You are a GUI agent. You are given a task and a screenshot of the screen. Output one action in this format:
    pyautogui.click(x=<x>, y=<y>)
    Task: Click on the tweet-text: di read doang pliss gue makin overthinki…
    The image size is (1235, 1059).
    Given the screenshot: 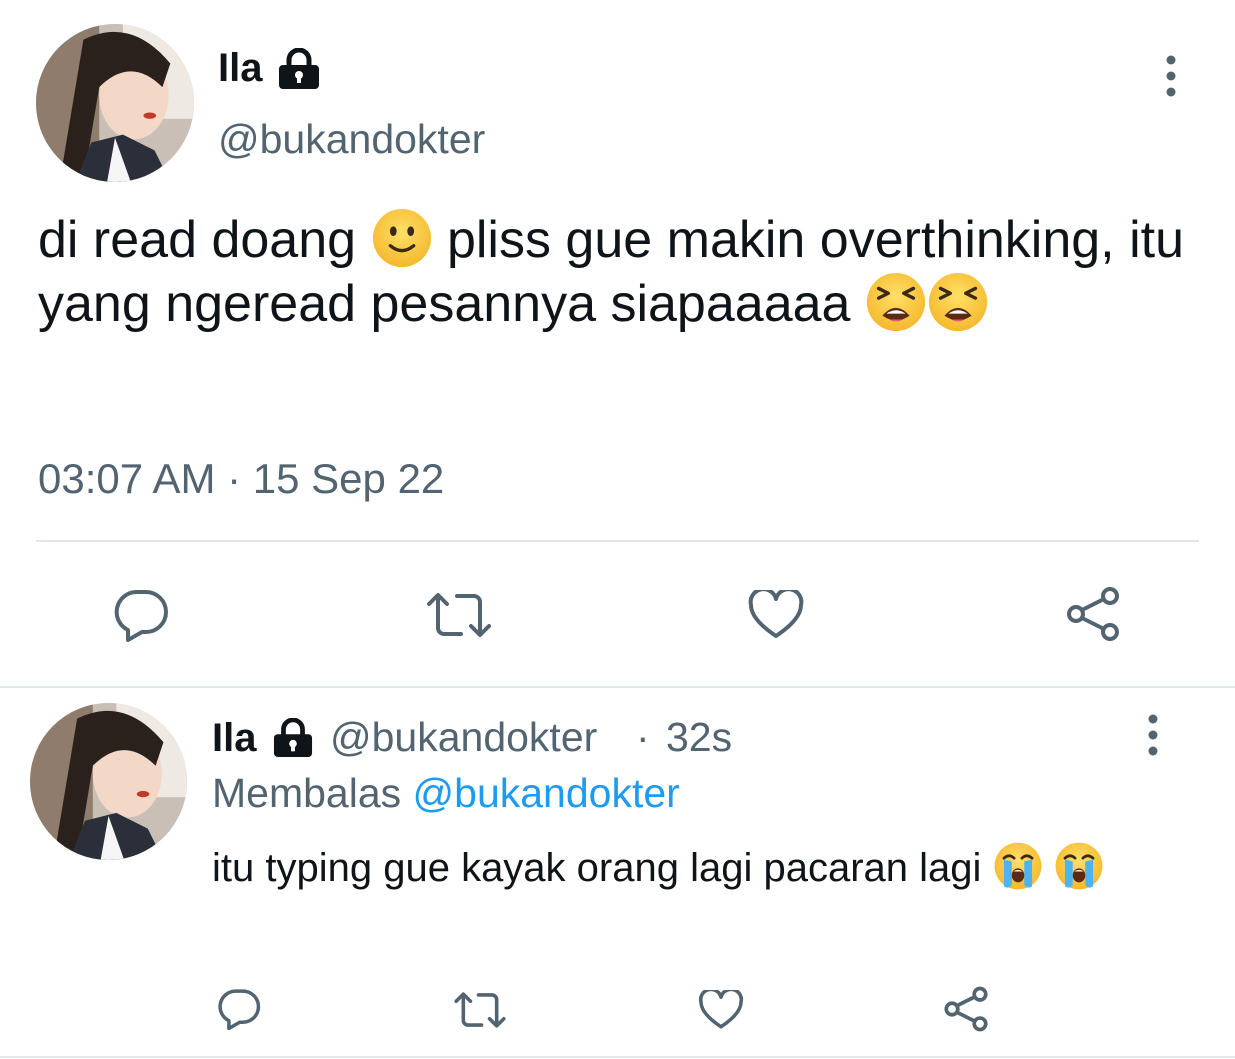 What is the action you would take?
    pyautogui.click(x=613, y=271)
    